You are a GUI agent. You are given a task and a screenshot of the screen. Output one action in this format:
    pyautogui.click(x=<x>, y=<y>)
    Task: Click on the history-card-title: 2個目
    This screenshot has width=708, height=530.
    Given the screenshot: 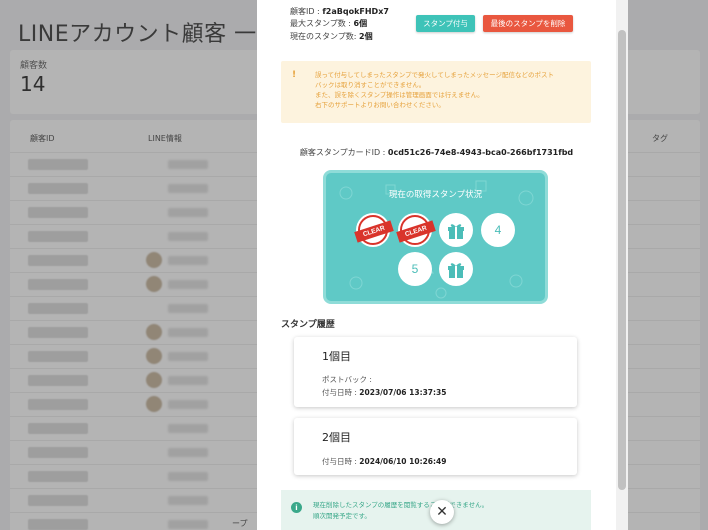 What is the action you would take?
    pyautogui.click(x=336, y=437)
    